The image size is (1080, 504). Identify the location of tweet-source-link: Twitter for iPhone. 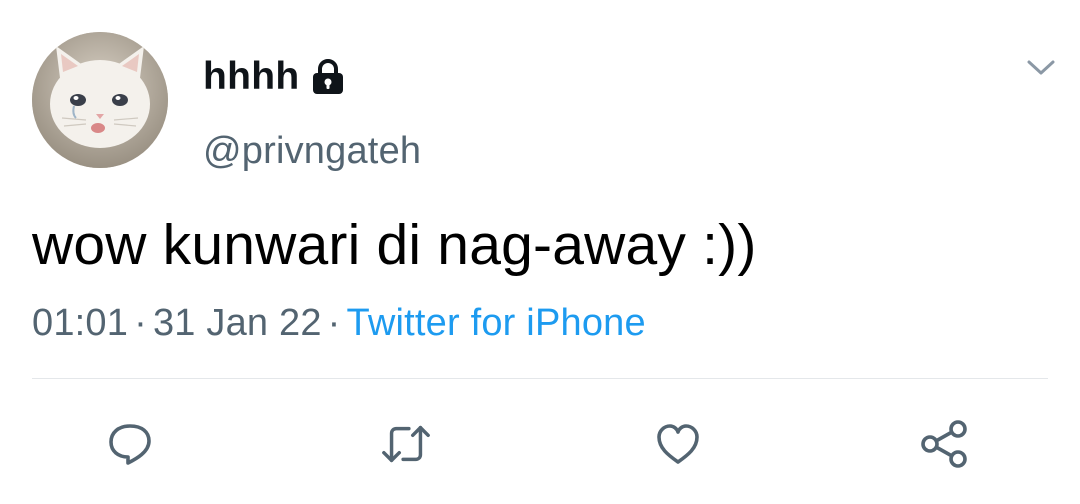
(496, 323).